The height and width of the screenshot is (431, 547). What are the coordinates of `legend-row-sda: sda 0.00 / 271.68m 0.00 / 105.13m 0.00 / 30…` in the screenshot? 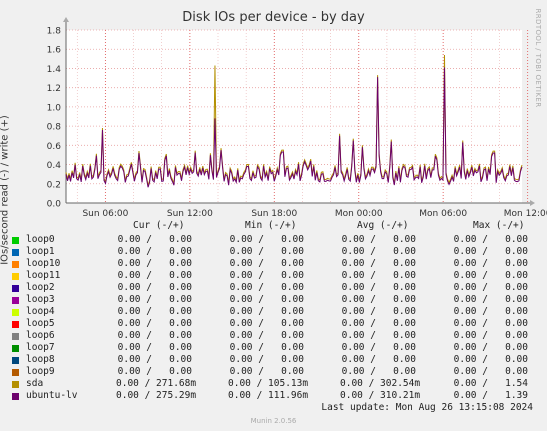 It's located at (272, 384).